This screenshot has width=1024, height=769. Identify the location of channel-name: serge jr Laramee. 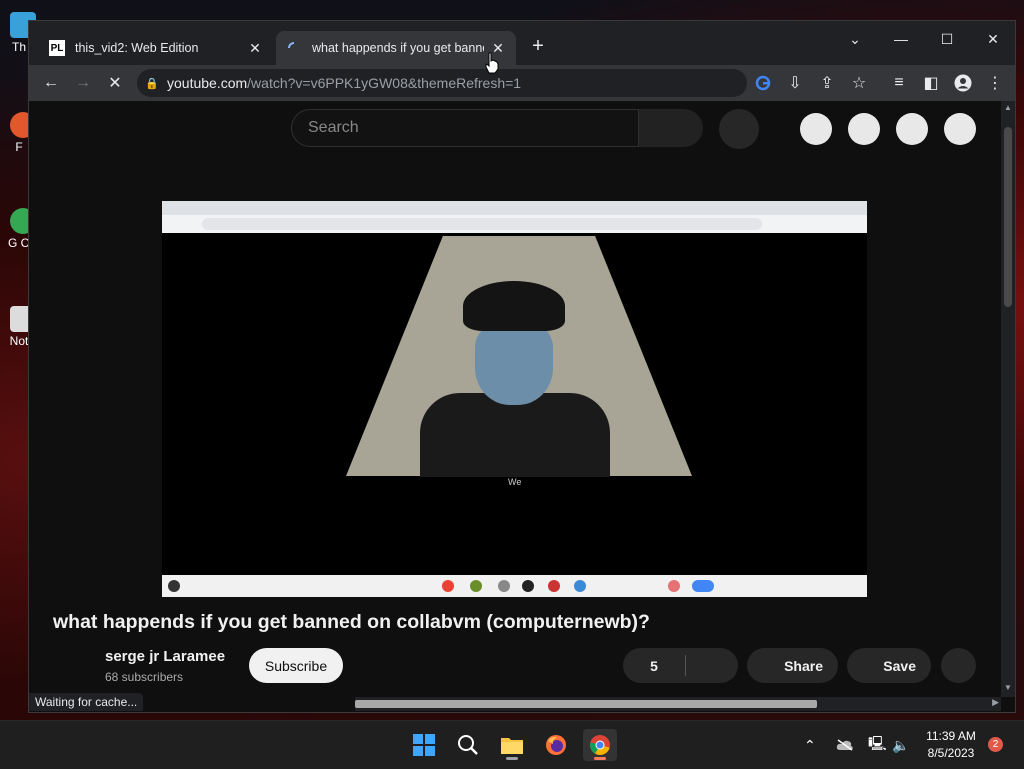
(165, 656).